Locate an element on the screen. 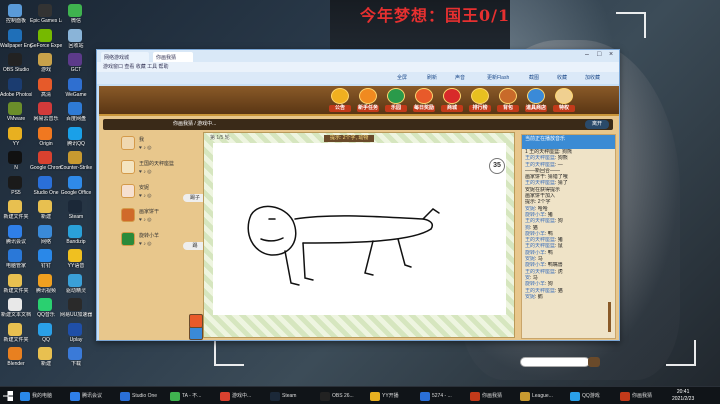  minimize-icon: – is located at coordinates (587, 54).